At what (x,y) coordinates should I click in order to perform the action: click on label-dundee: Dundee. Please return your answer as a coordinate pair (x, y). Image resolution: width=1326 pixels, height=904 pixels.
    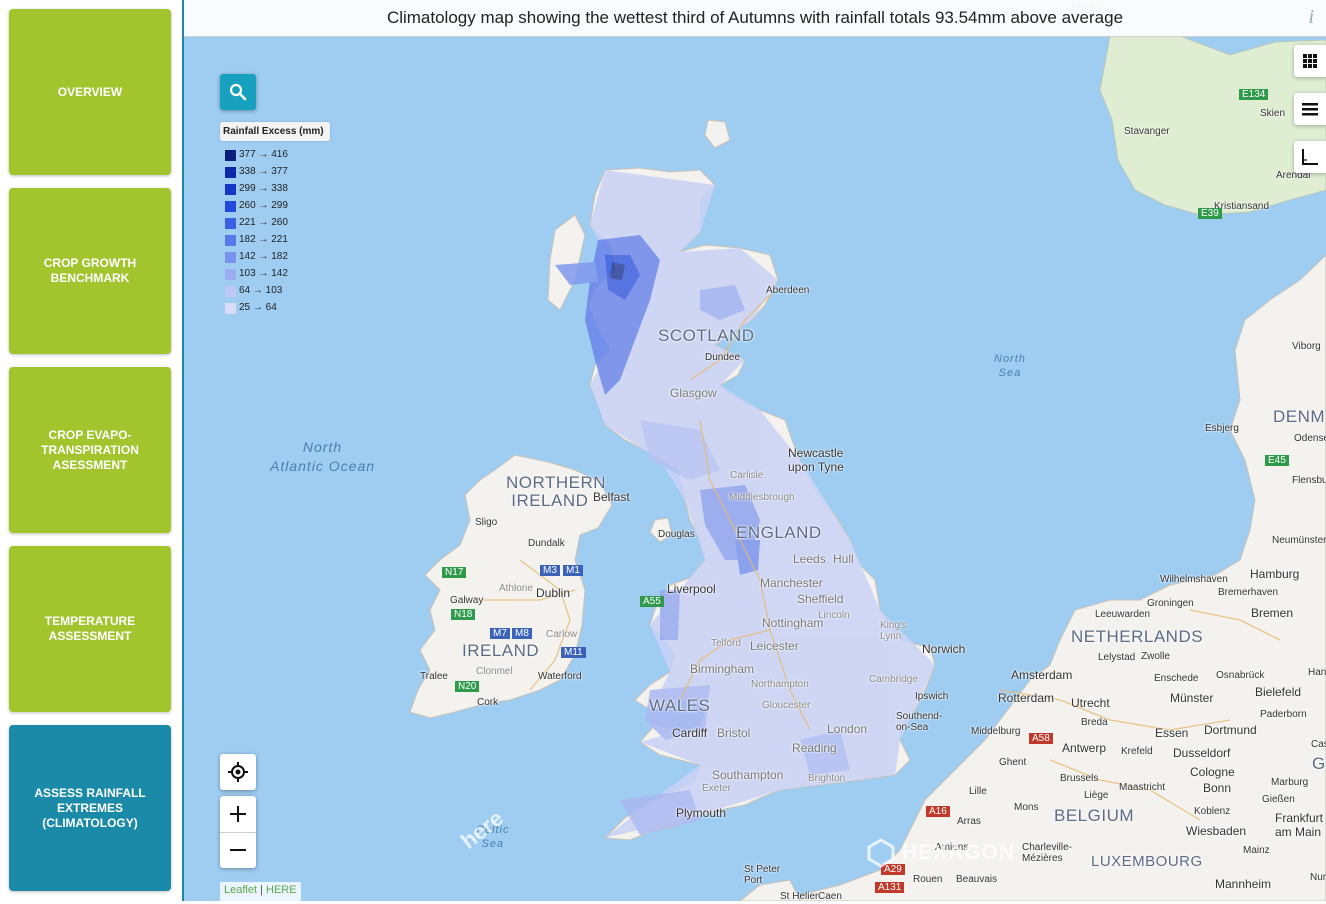
    Looking at the image, I should click on (723, 357).